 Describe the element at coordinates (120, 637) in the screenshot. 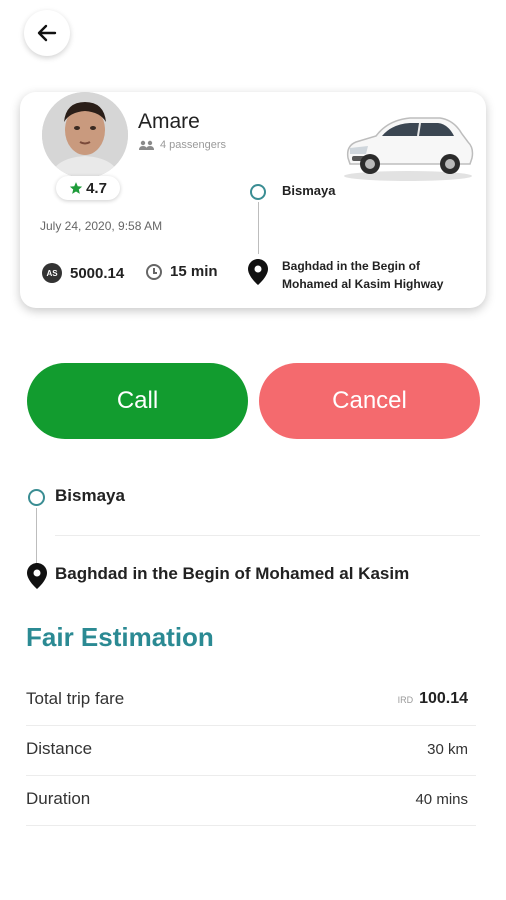

I see `section-title: Fair Estimation` at that location.